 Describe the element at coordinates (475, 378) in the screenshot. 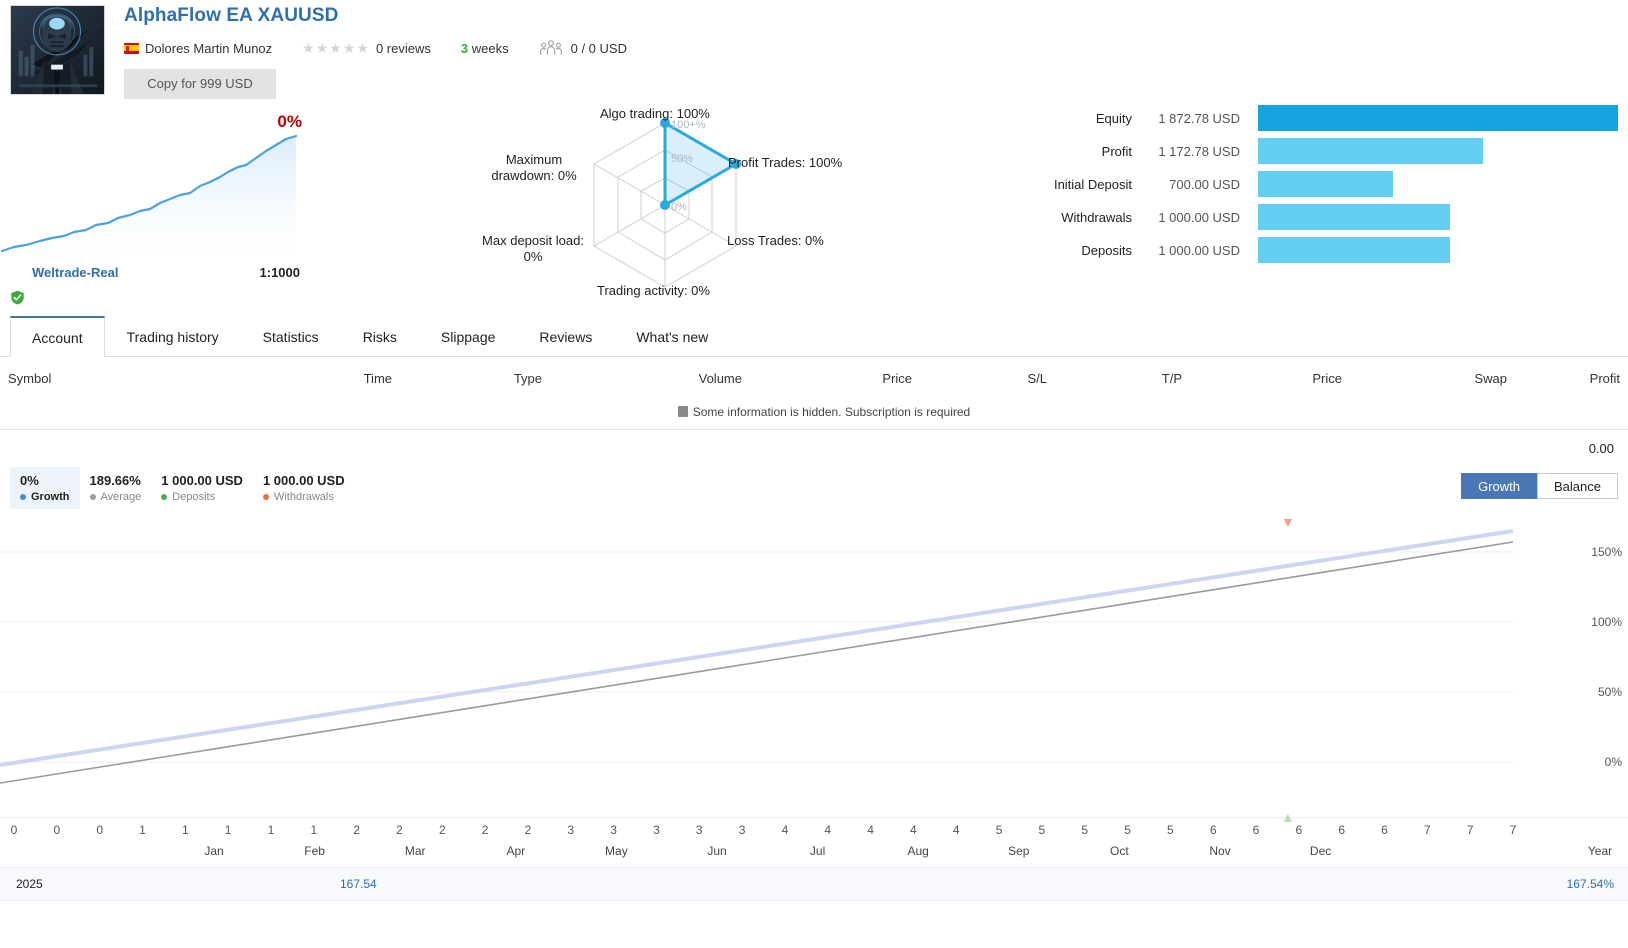

I see `column-header-type: Type` at that location.